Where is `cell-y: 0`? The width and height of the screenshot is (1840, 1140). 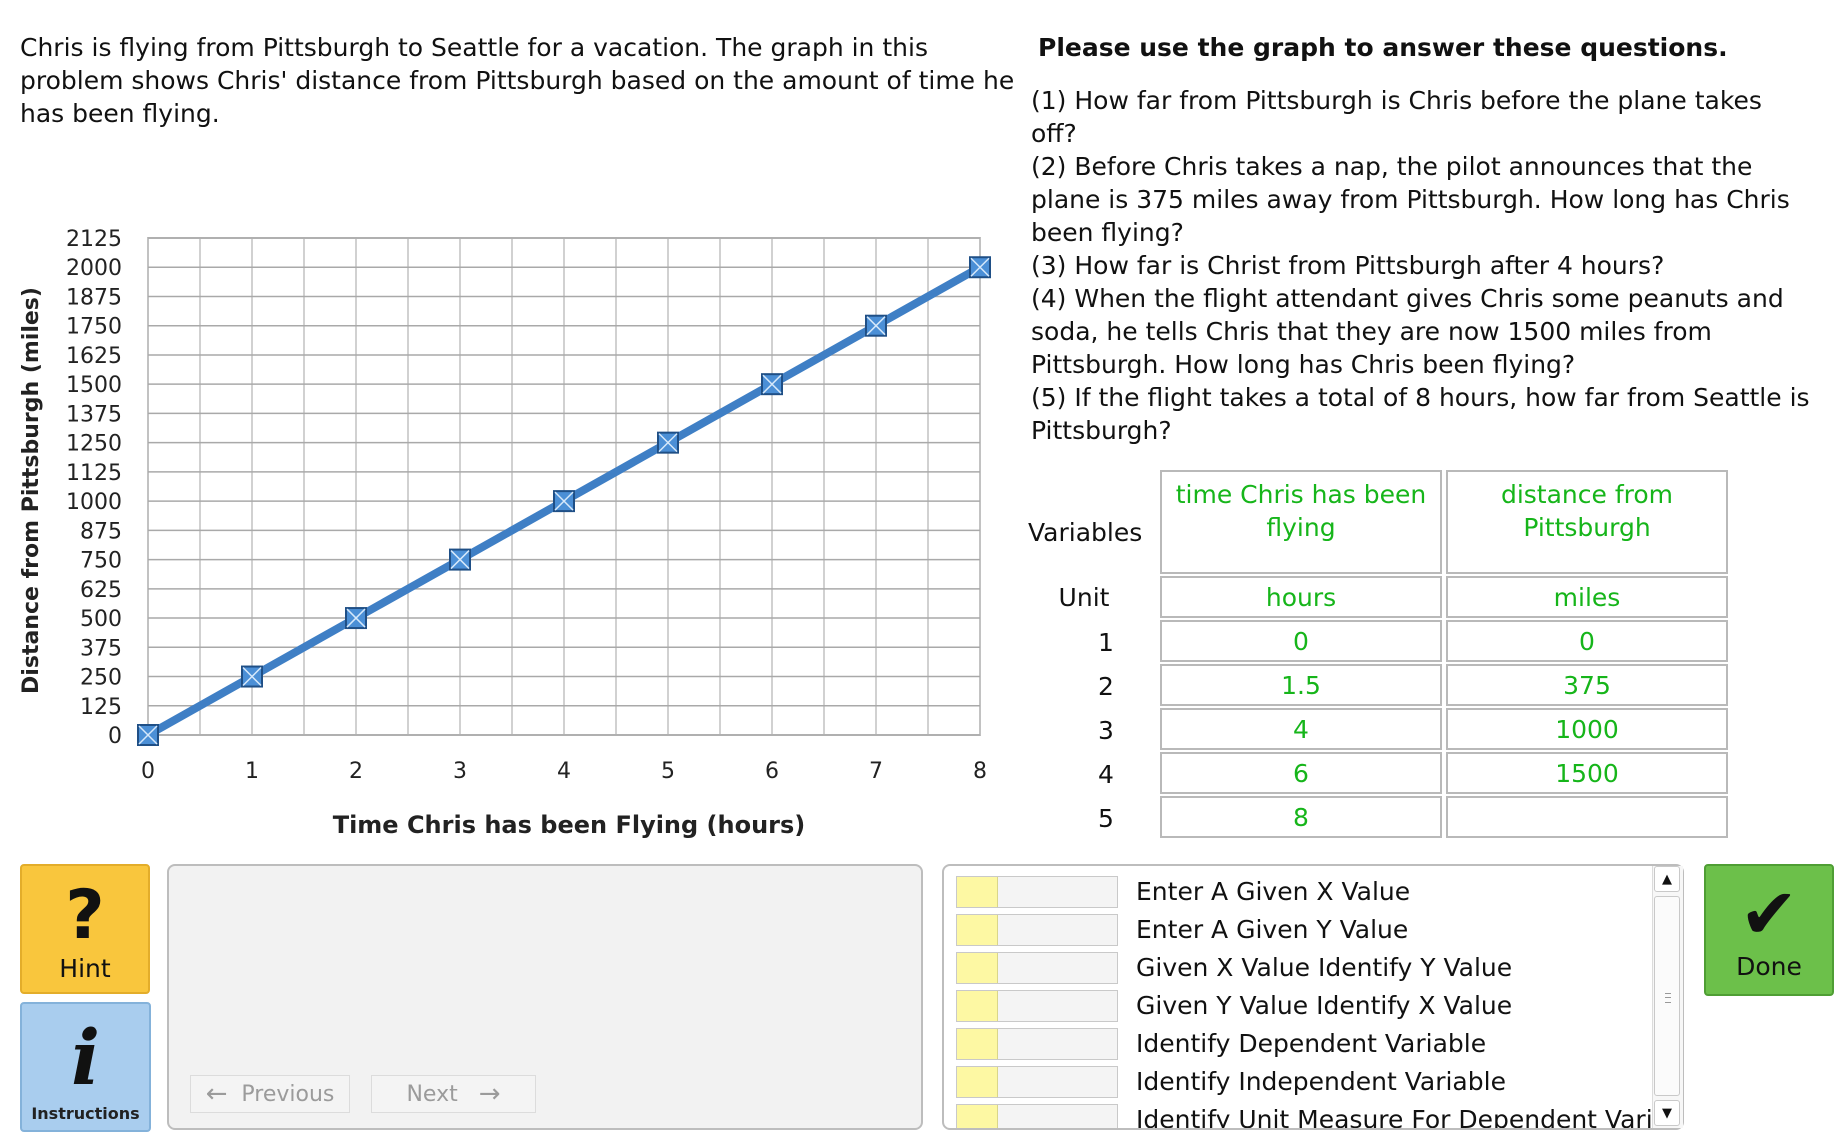
cell-y: 0 is located at coordinates (1587, 641).